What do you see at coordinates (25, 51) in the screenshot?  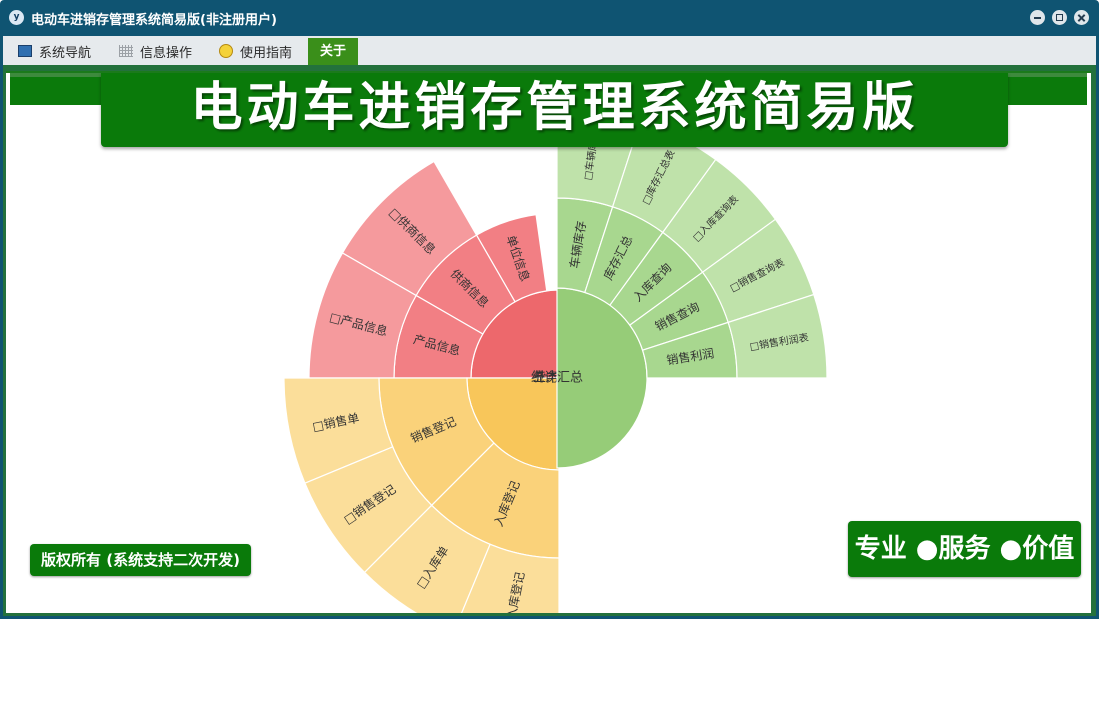 I see `nav-icon` at bounding box center [25, 51].